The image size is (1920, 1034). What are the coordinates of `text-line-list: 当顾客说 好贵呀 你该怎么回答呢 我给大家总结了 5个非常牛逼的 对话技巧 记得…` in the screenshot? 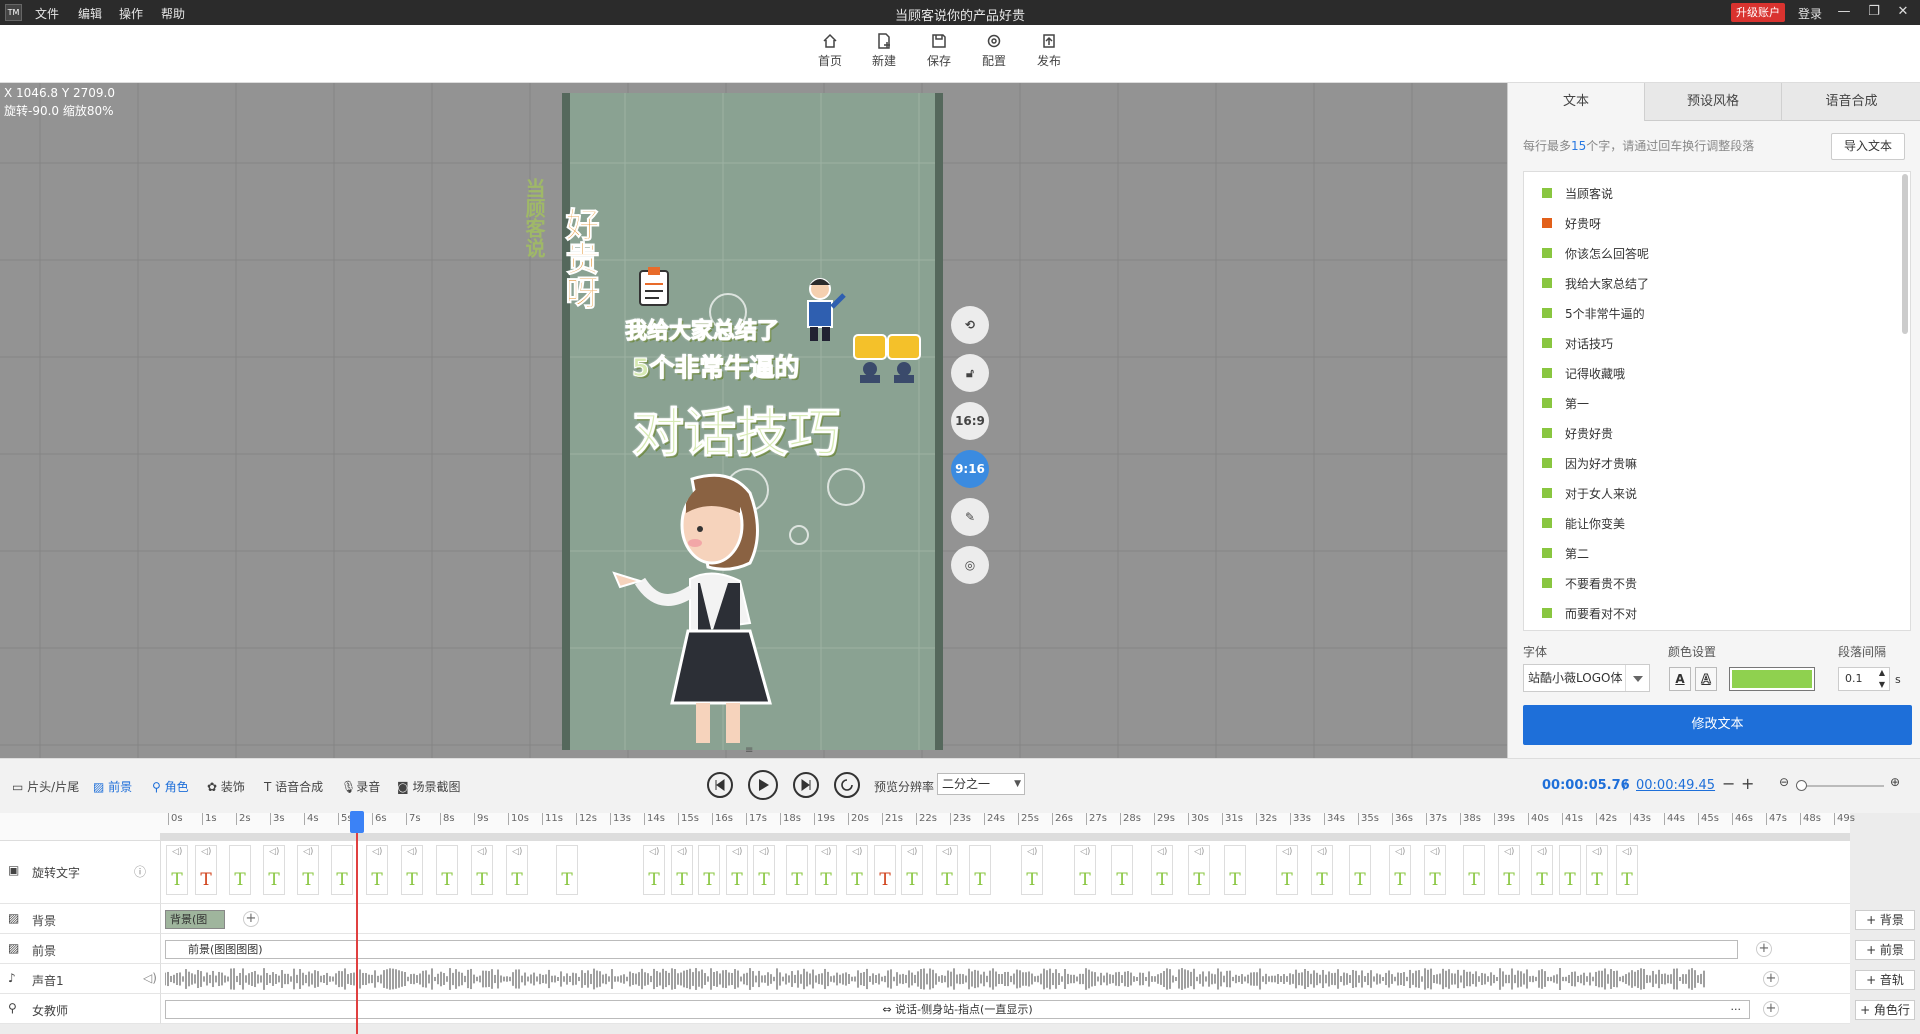 It's located at (1717, 401).